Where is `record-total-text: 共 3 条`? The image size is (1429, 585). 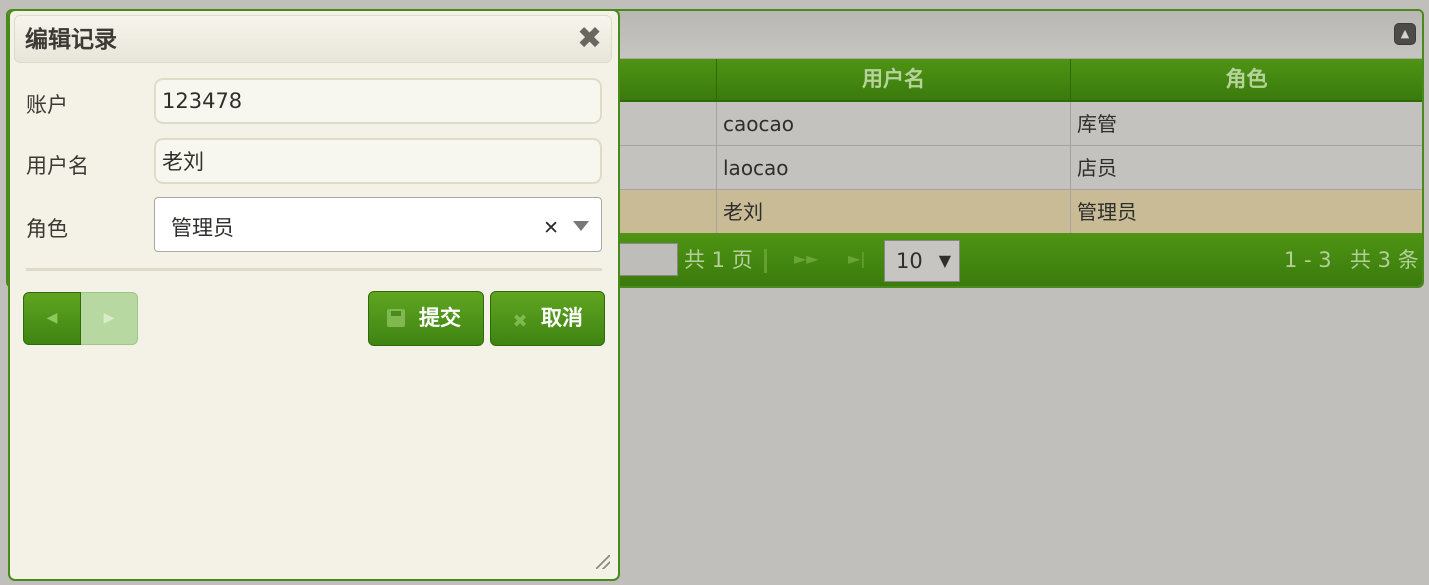 record-total-text: 共 3 条 is located at coordinates (1384, 260).